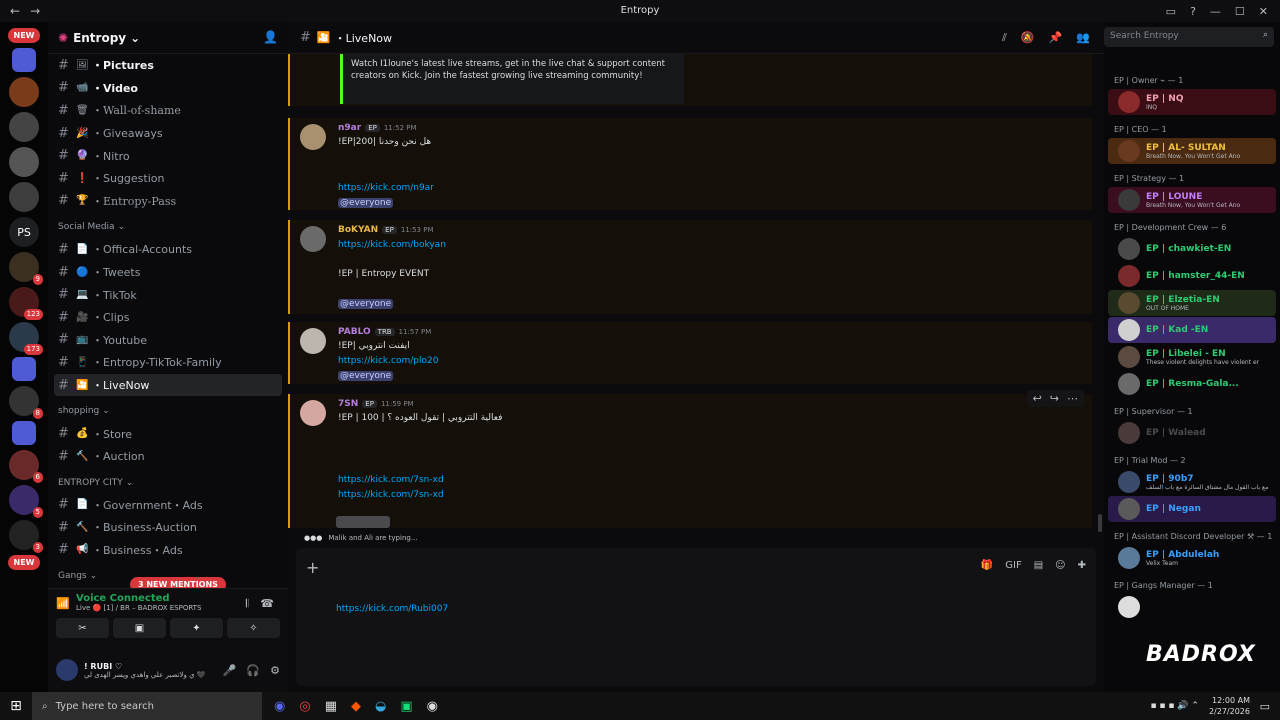  What do you see at coordinates (24, 35) in the screenshot?
I see `new-pill-top: NEW` at bounding box center [24, 35].